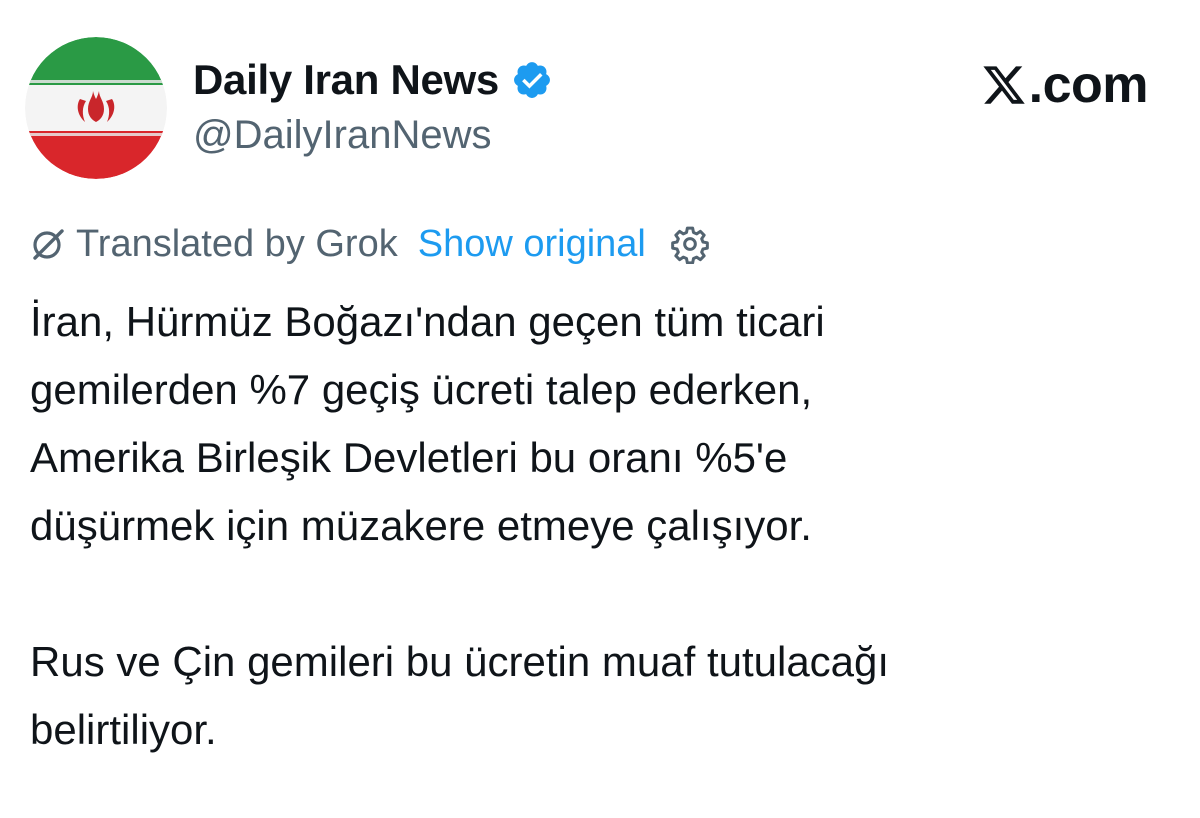 This screenshot has height=818, width=1200. What do you see at coordinates (342, 135) in the screenshot?
I see `author-handle: @DailyIranNews` at bounding box center [342, 135].